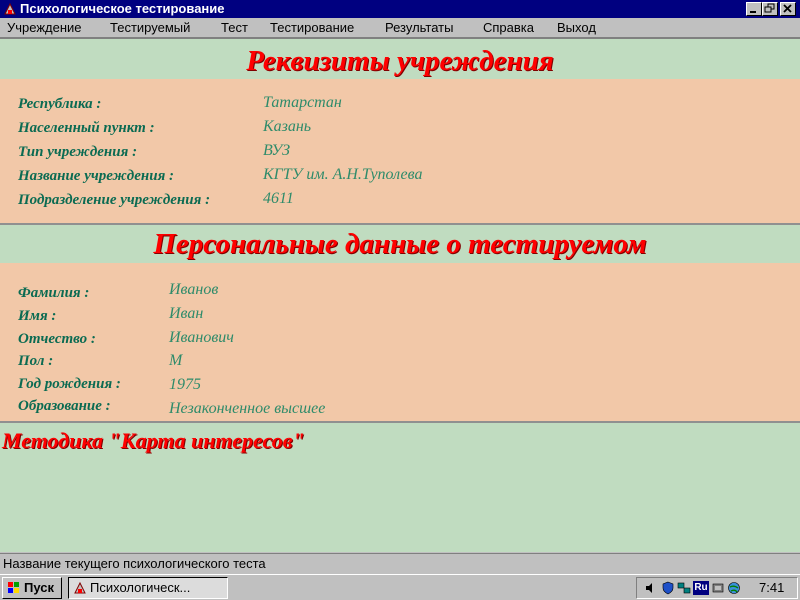 This screenshot has height=600, width=800. Describe the element at coordinates (576, 27) in the screenshot. I see `menu-exit: Выход` at that location.